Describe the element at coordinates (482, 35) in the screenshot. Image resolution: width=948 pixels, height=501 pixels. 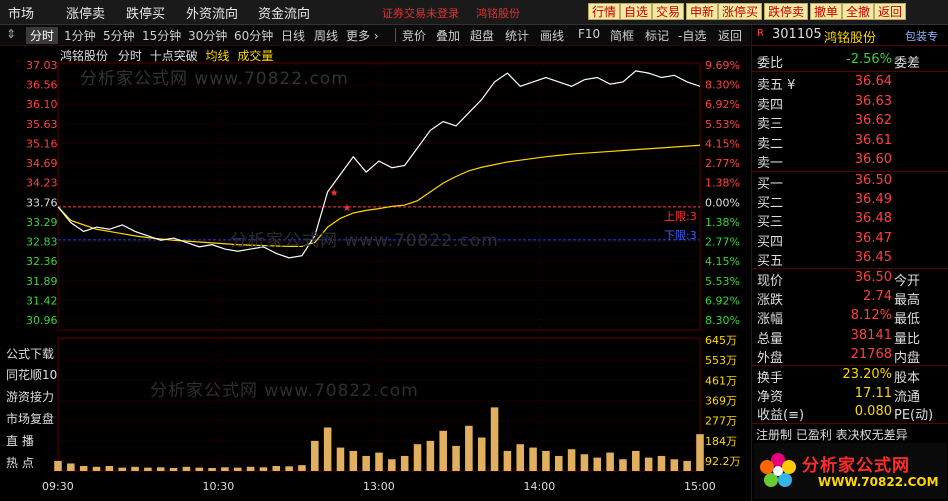
I see `tool-super: 超盘` at that location.